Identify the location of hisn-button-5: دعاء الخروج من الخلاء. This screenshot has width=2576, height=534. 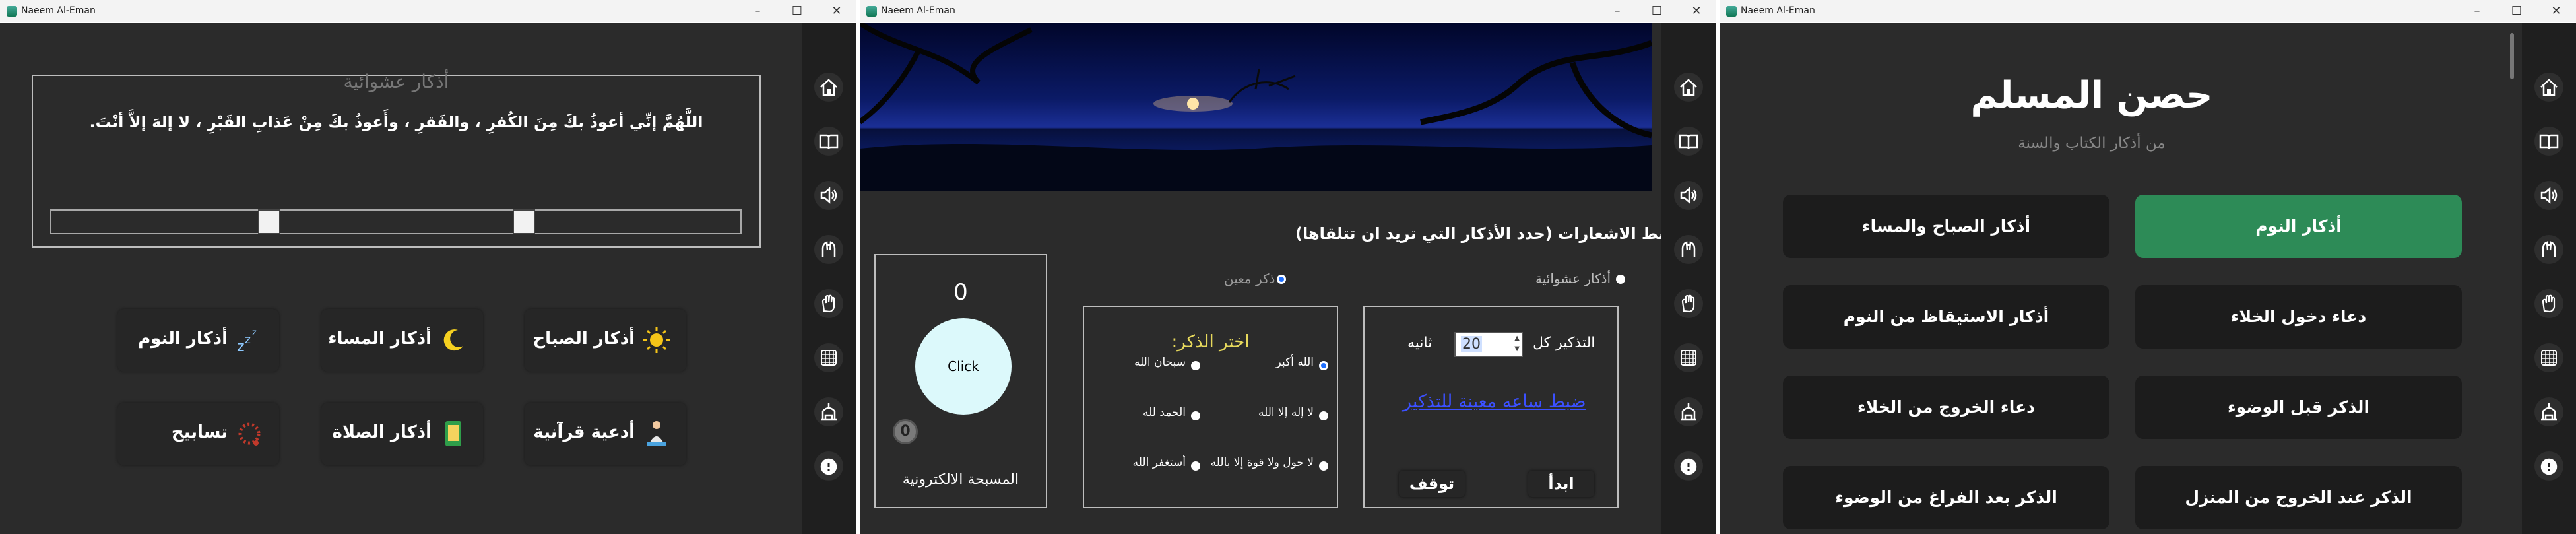
(1946, 407).